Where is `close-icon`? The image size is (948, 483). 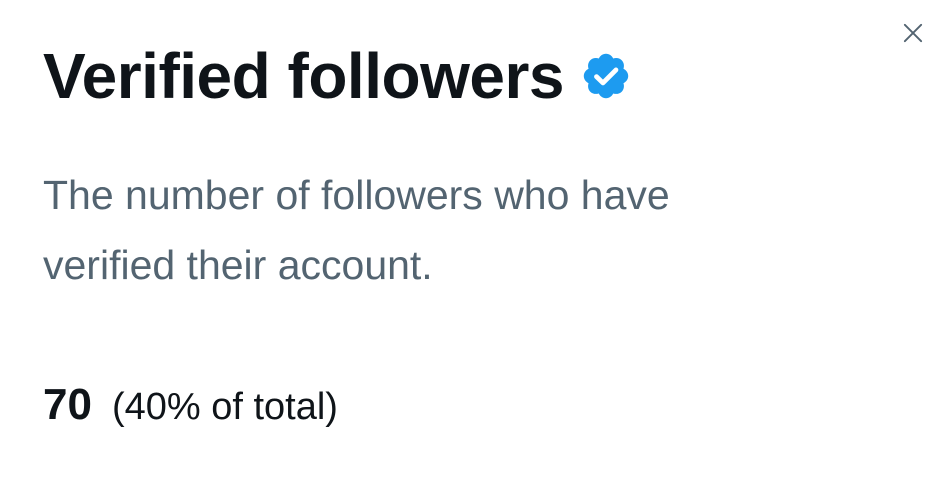 close-icon is located at coordinates (913, 33).